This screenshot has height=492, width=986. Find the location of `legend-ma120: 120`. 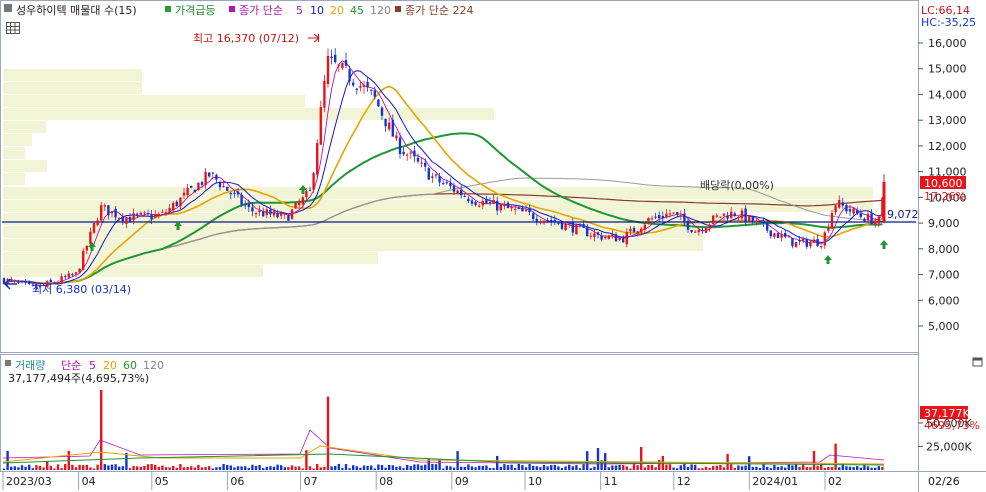

legend-ma120: 120 is located at coordinates (380, 10).